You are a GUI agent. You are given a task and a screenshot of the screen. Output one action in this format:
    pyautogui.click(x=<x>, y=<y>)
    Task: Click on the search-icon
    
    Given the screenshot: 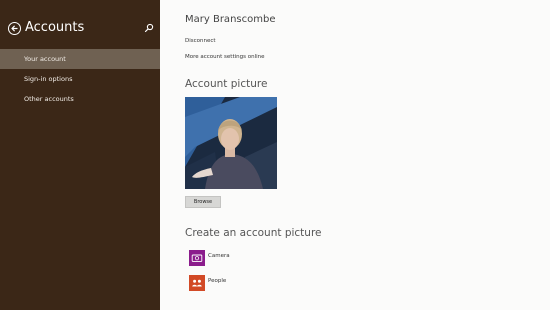 What is the action you would take?
    pyautogui.click(x=149, y=28)
    